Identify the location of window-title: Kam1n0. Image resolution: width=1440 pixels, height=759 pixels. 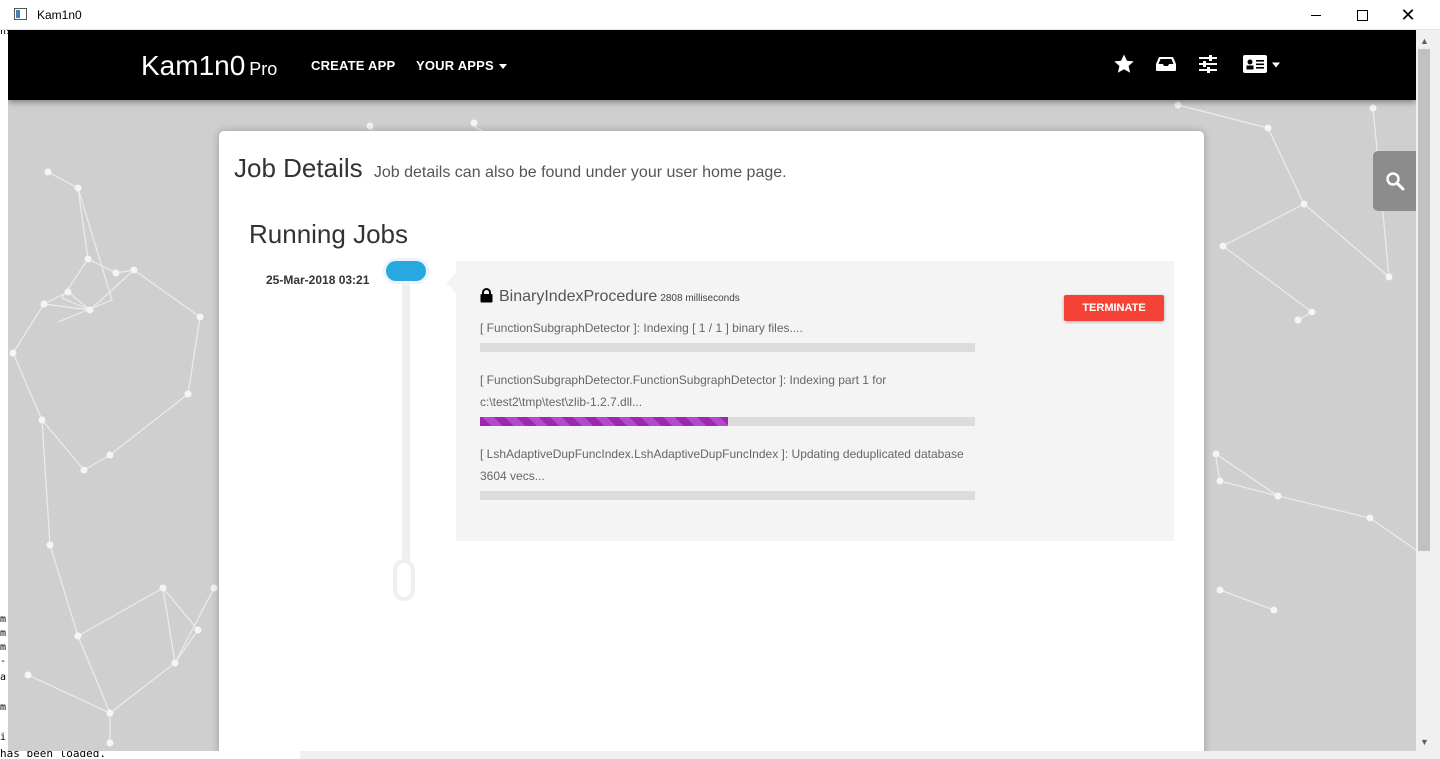
(59, 15).